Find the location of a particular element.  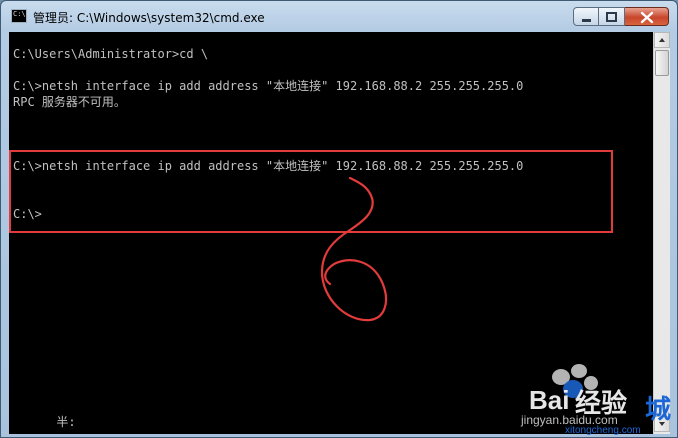

scribble-digit-six is located at coordinates (354, 249).